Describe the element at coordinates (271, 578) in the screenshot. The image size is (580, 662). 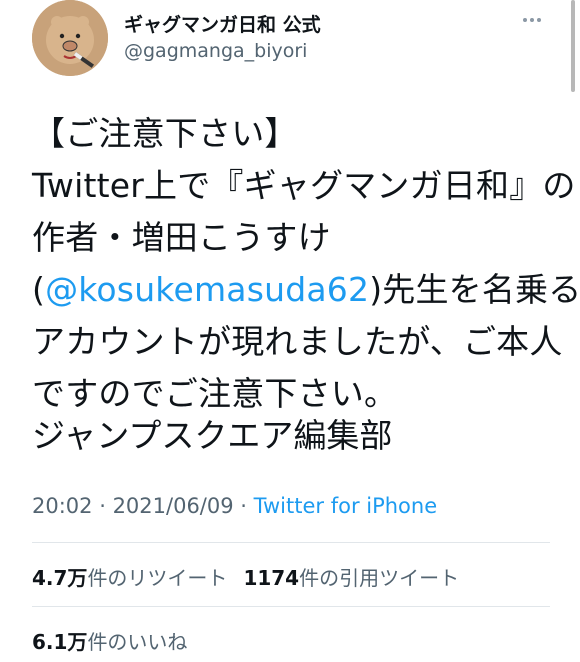
I see `quotes-count: 1174` at that location.